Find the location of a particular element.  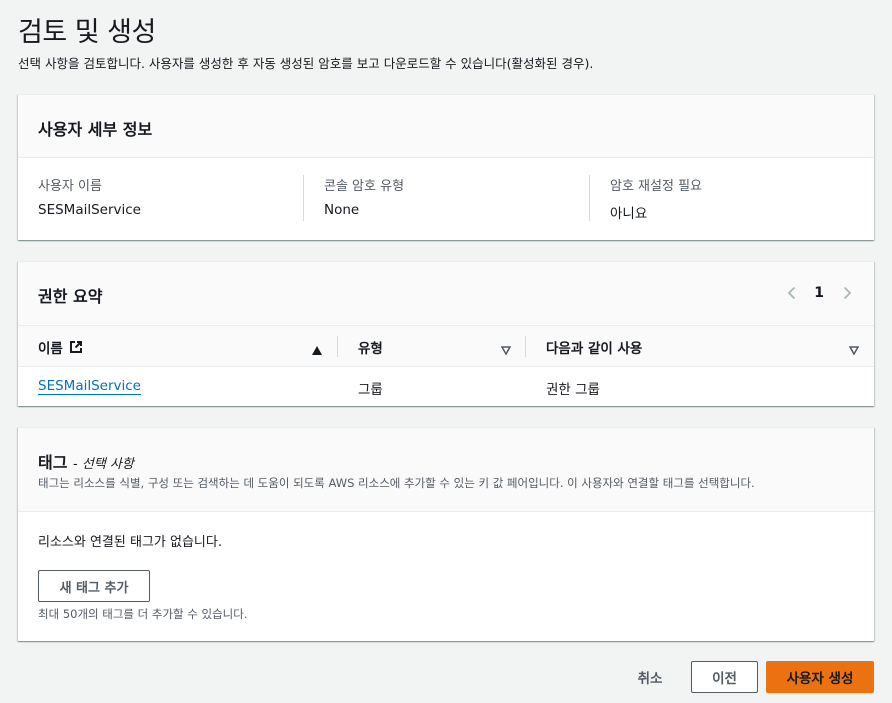

column-header-type: 유형 is located at coordinates (370, 346).